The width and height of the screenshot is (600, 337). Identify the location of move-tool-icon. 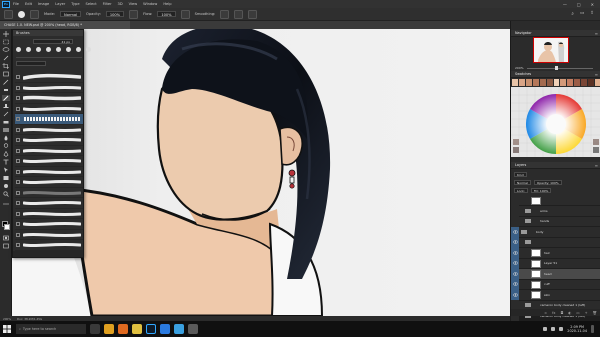
(6, 34).